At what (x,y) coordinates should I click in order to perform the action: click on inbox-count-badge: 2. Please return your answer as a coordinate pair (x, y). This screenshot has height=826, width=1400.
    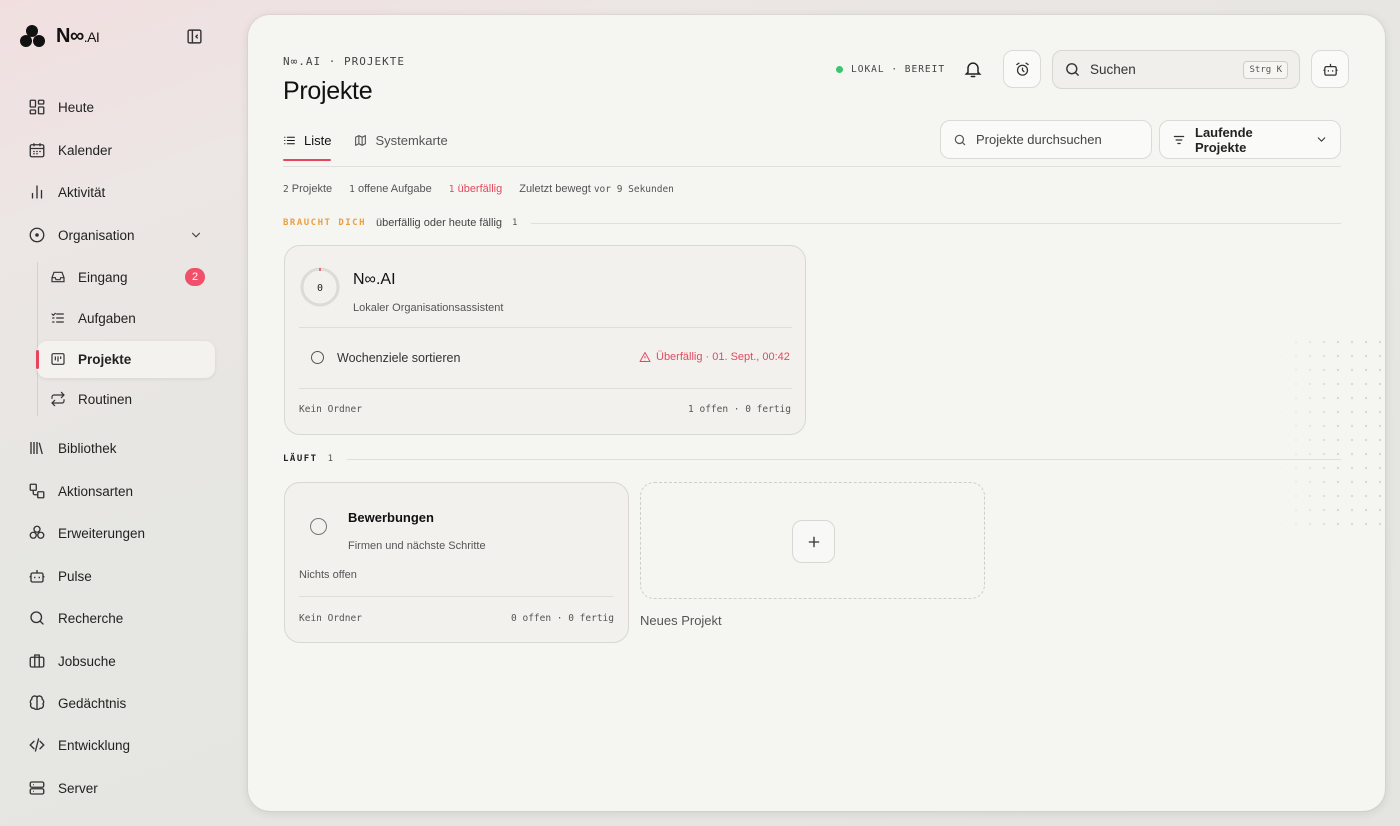
    Looking at the image, I should click on (195, 277).